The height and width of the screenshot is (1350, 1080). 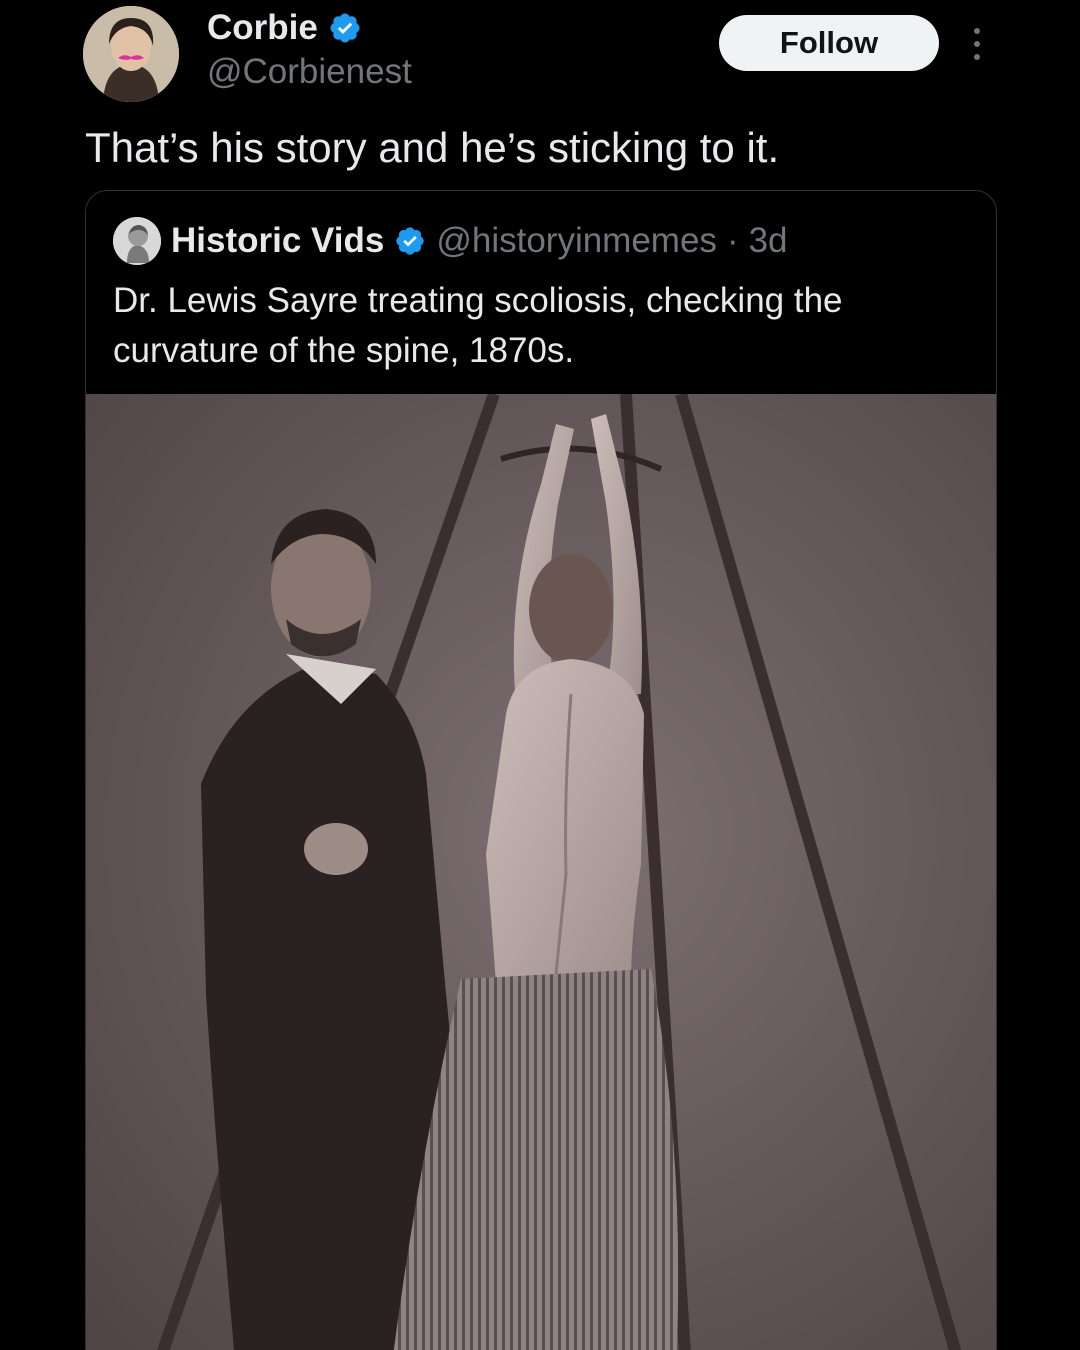 What do you see at coordinates (576, 241) in the screenshot?
I see `quoted-author-handle: @historyinmemes` at bounding box center [576, 241].